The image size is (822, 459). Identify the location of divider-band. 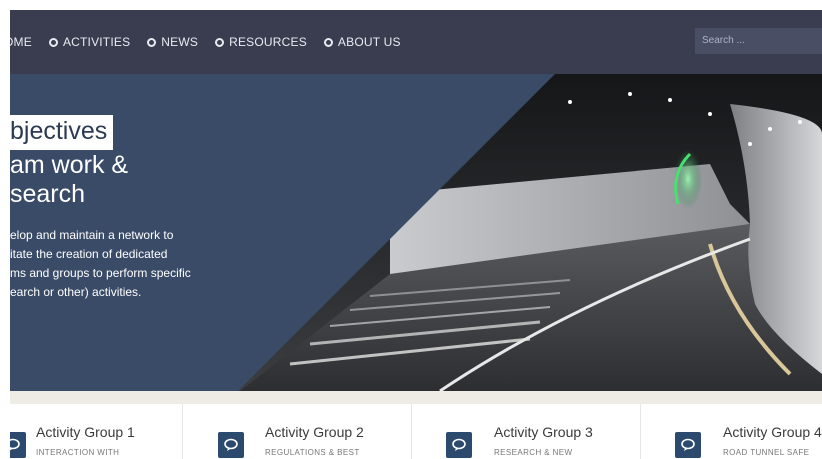
(416, 397).